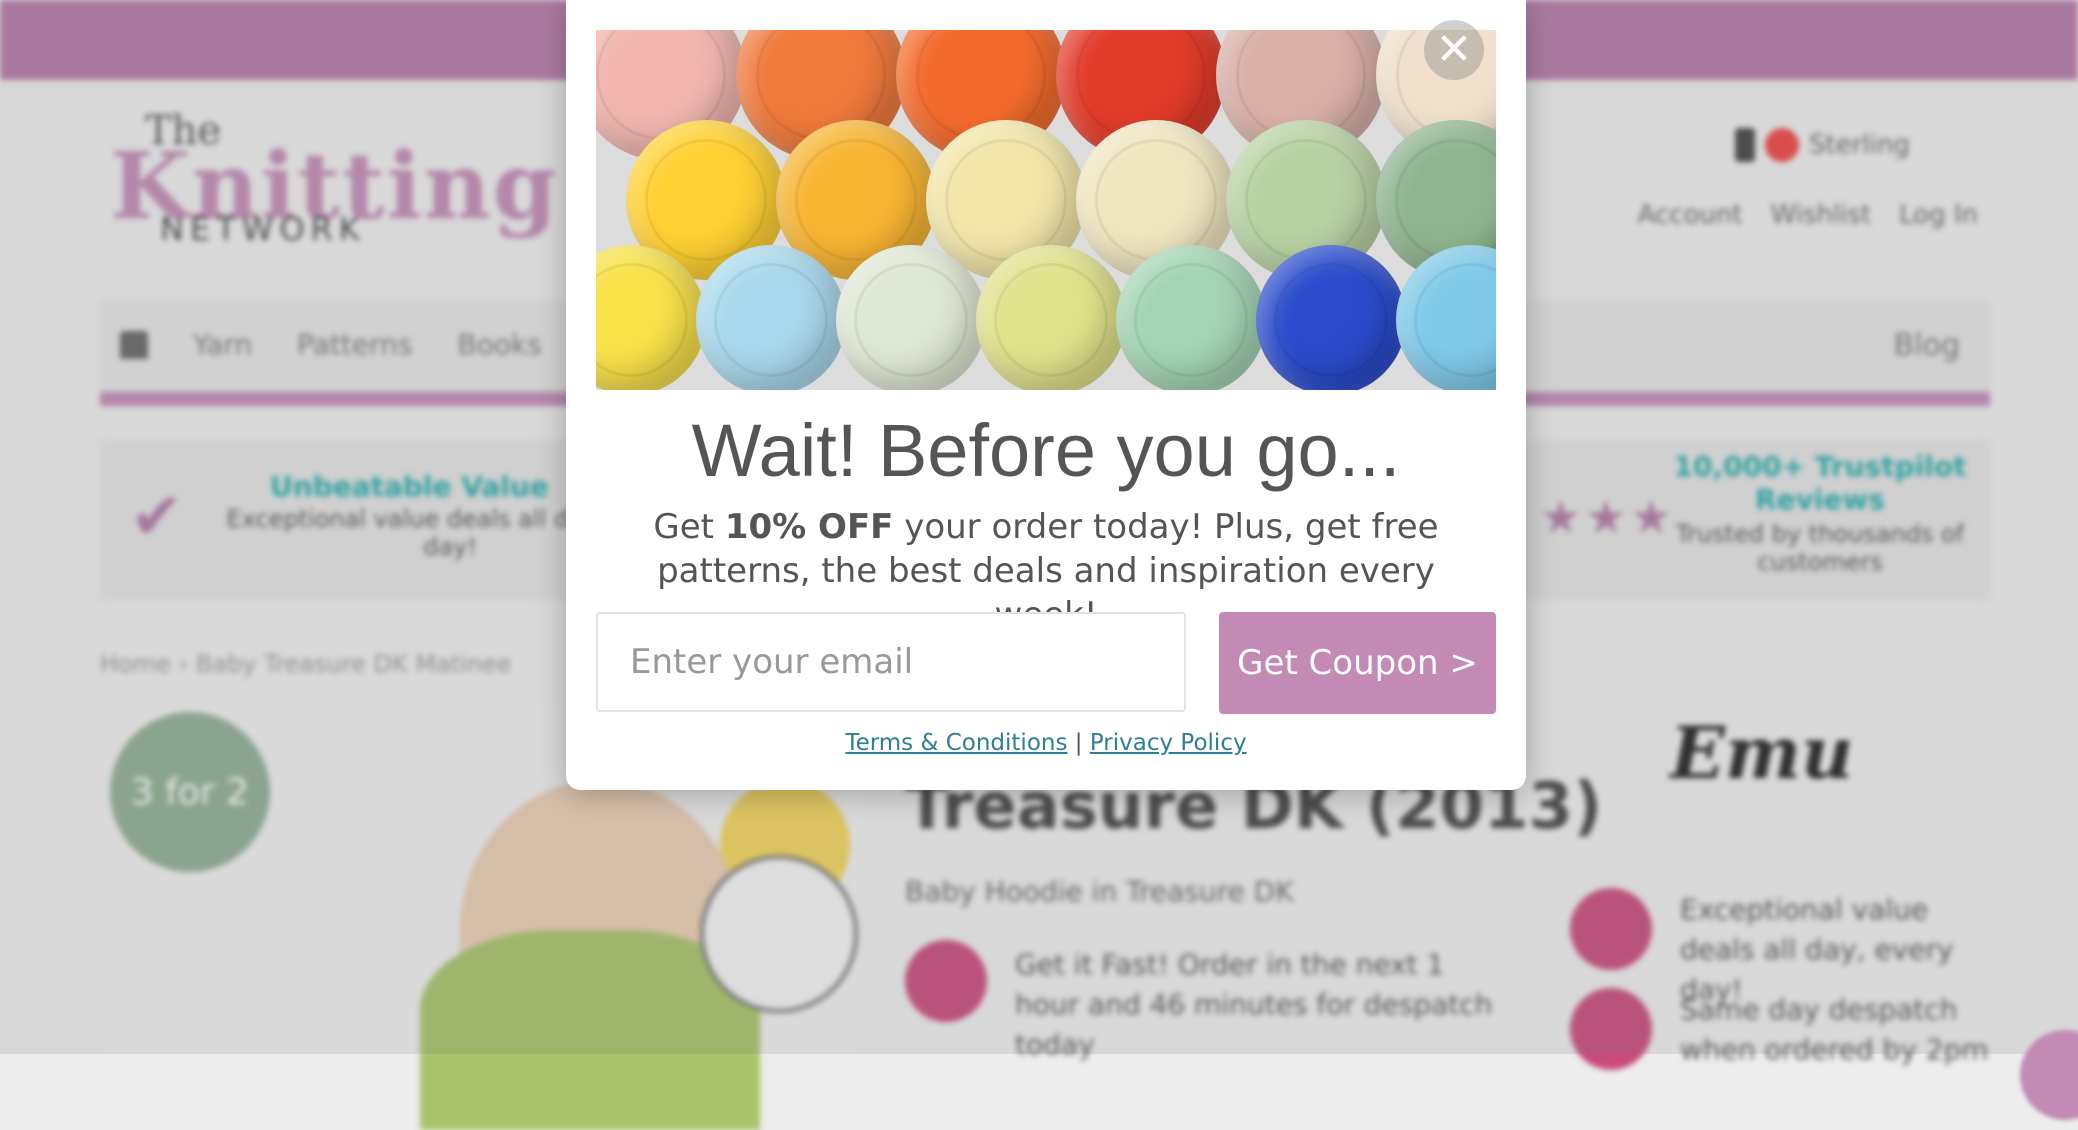  What do you see at coordinates (1046, 210) in the screenshot?
I see `yarn-hero-image` at bounding box center [1046, 210].